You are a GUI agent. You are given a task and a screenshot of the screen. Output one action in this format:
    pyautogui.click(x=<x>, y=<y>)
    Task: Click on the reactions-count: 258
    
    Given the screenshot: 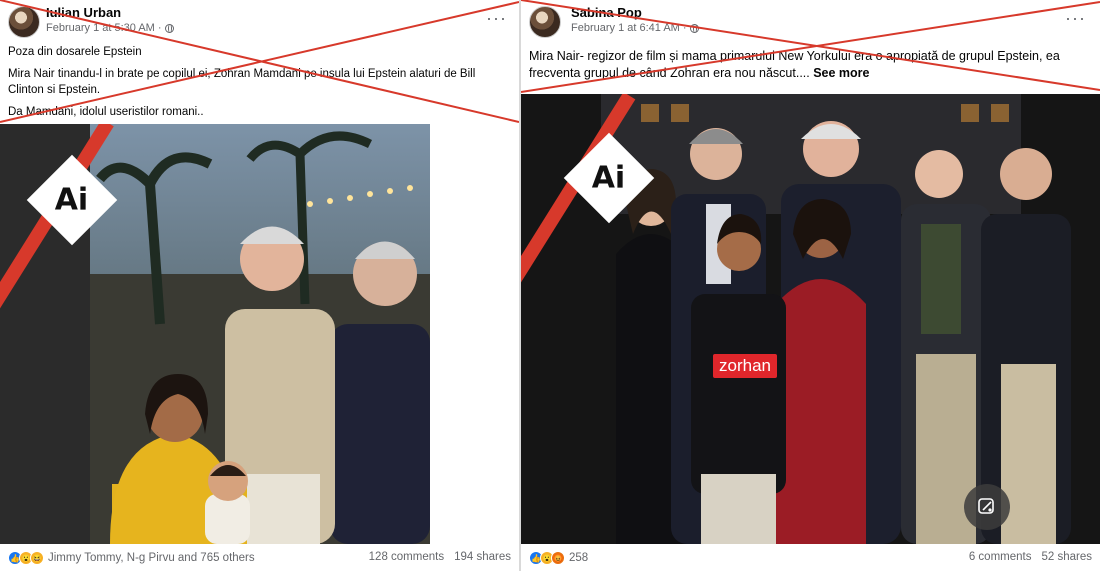 What is the action you would take?
    pyautogui.click(x=578, y=558)
    